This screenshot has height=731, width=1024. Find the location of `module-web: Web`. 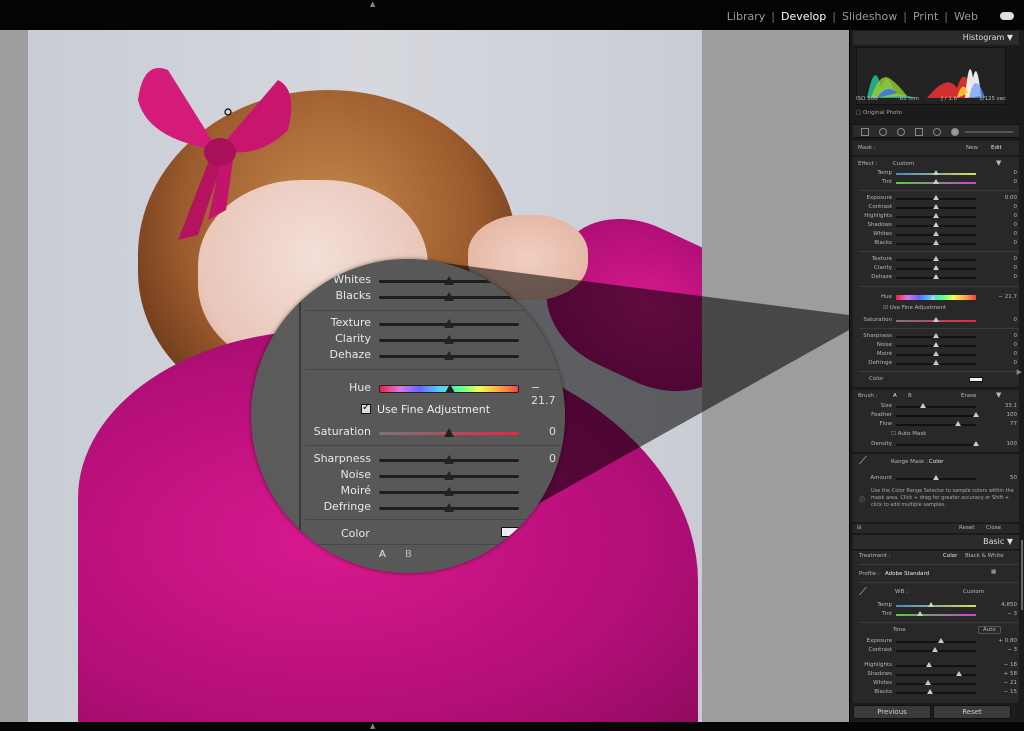

module-web: Web is located at coordinates (966, 16).